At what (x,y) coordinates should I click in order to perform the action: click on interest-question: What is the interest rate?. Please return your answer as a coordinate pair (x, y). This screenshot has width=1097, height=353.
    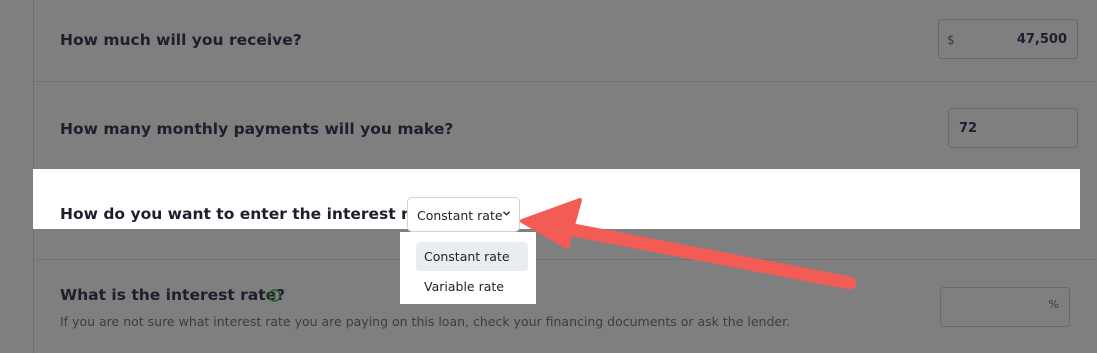
    Looking at the image, I should click on (173, 295).